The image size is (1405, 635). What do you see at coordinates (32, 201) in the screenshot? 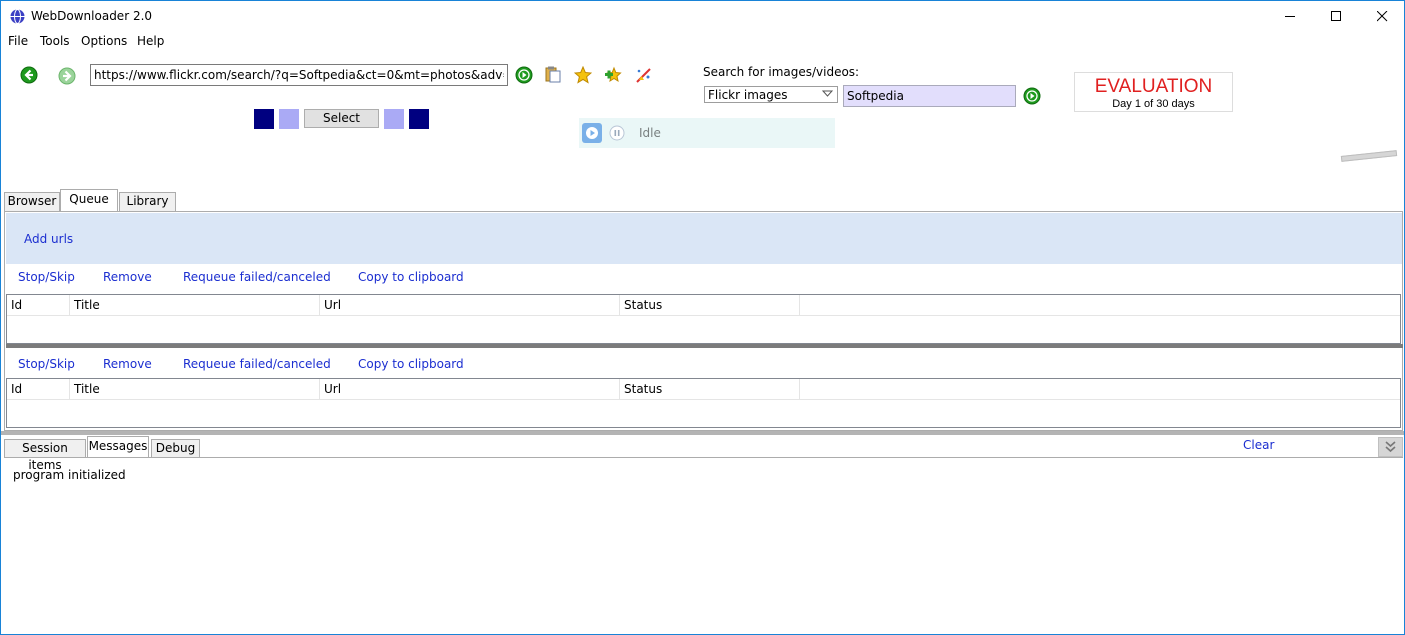
I see `tab-browser: Browser` at bounding box center [32, 201].